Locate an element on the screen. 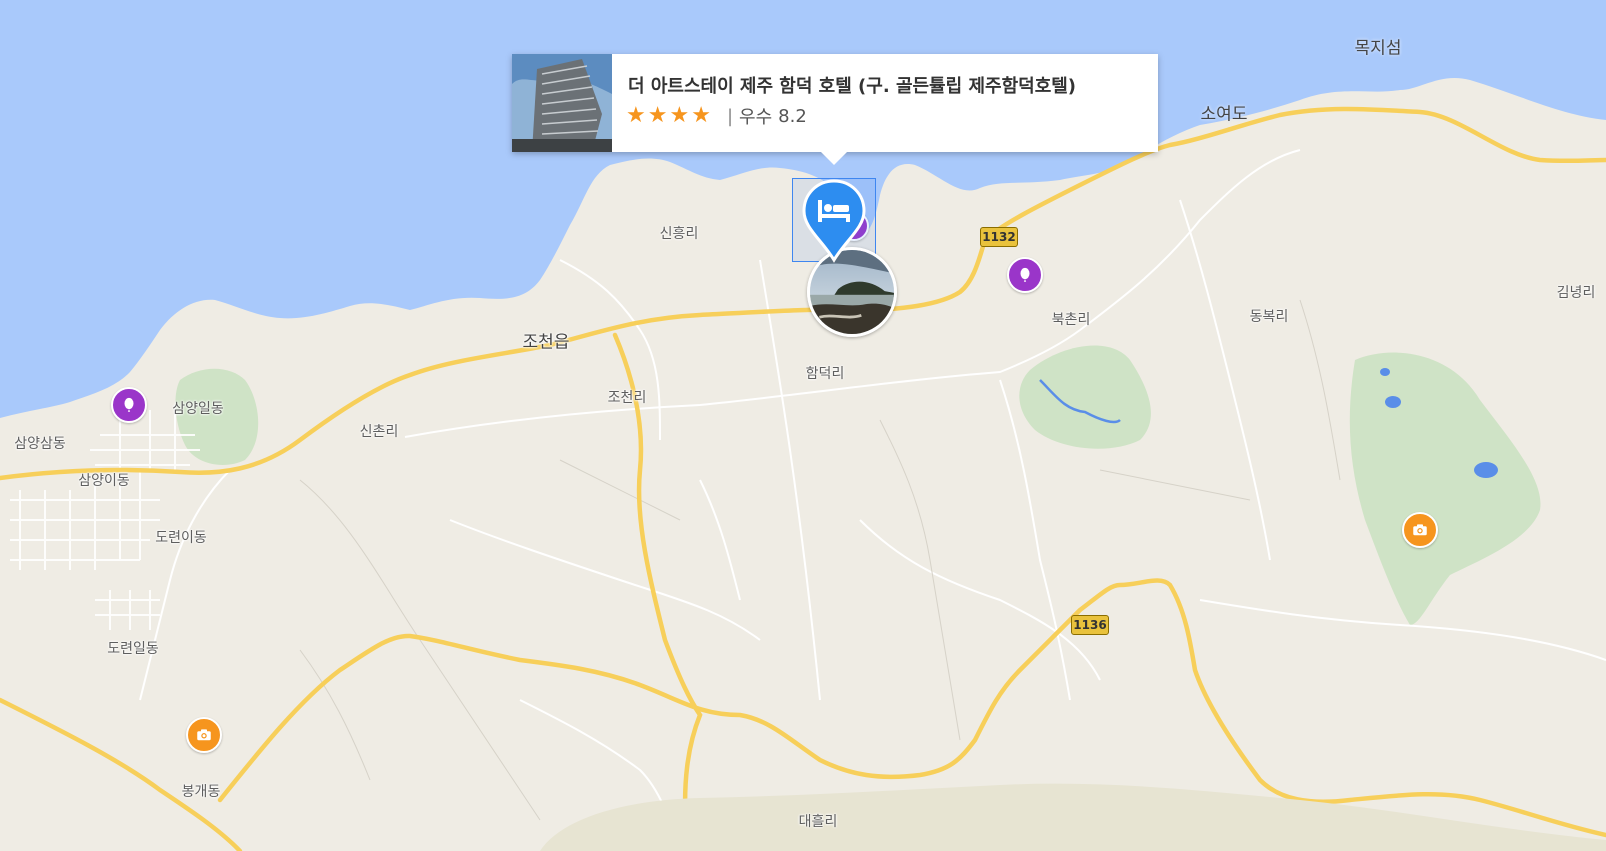  review-grade: 우수 is located at coordinates (756, 117).